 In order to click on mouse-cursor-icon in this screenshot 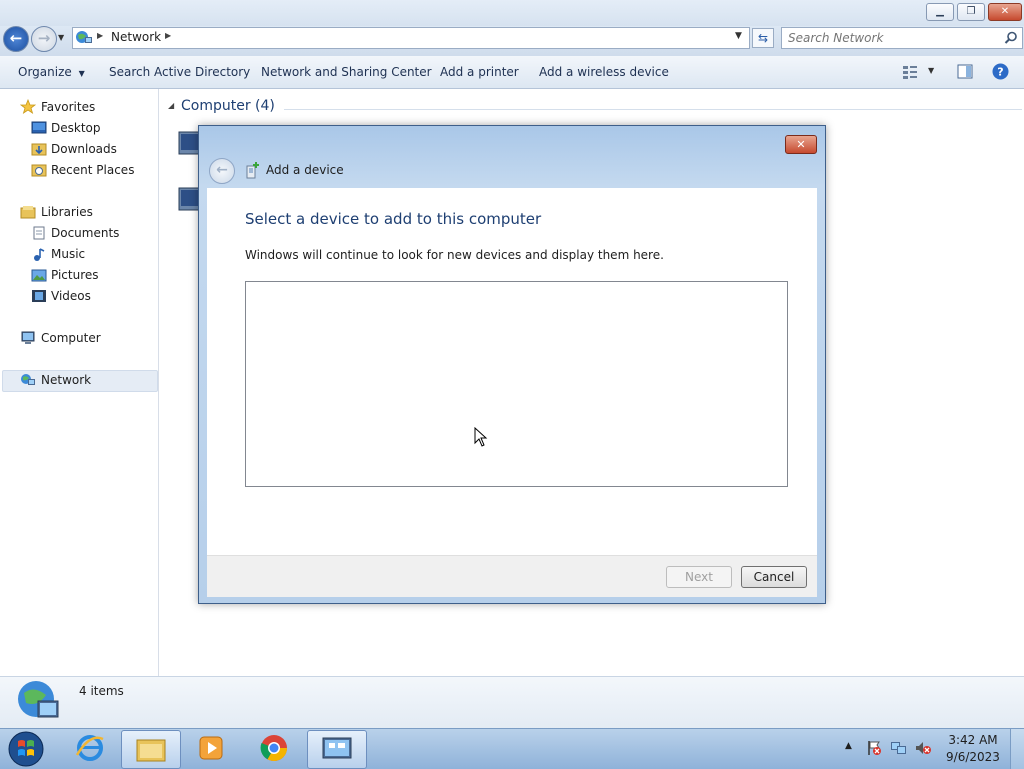, I will do `click(481, 437)`.